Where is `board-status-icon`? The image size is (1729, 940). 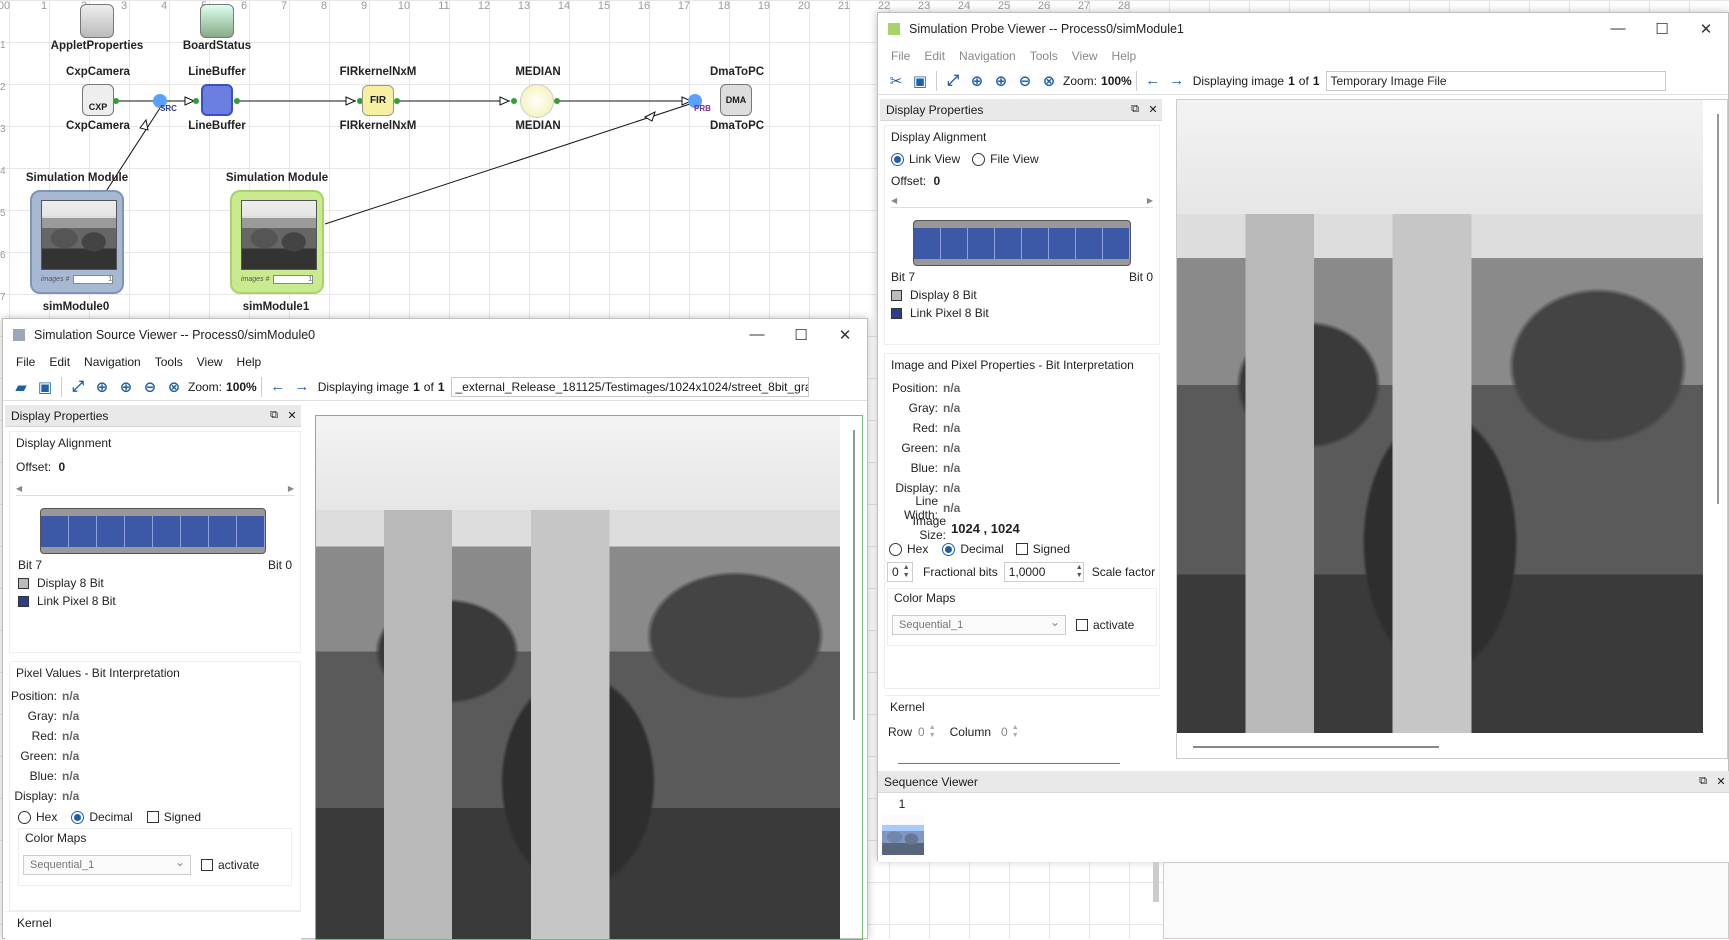 board-status-icon is located at coordinates (217, 21).